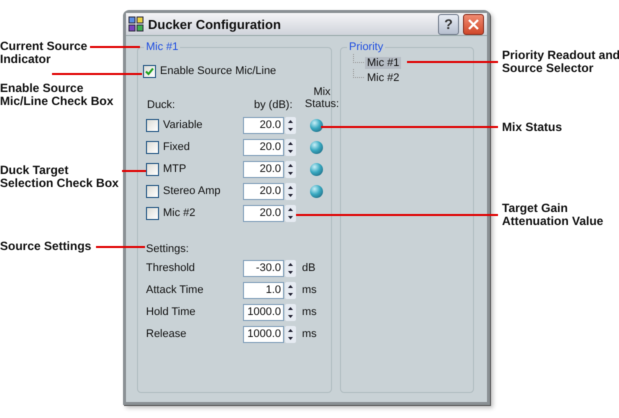  I want to click on tree-item: Mic #1, so click(383, 62).